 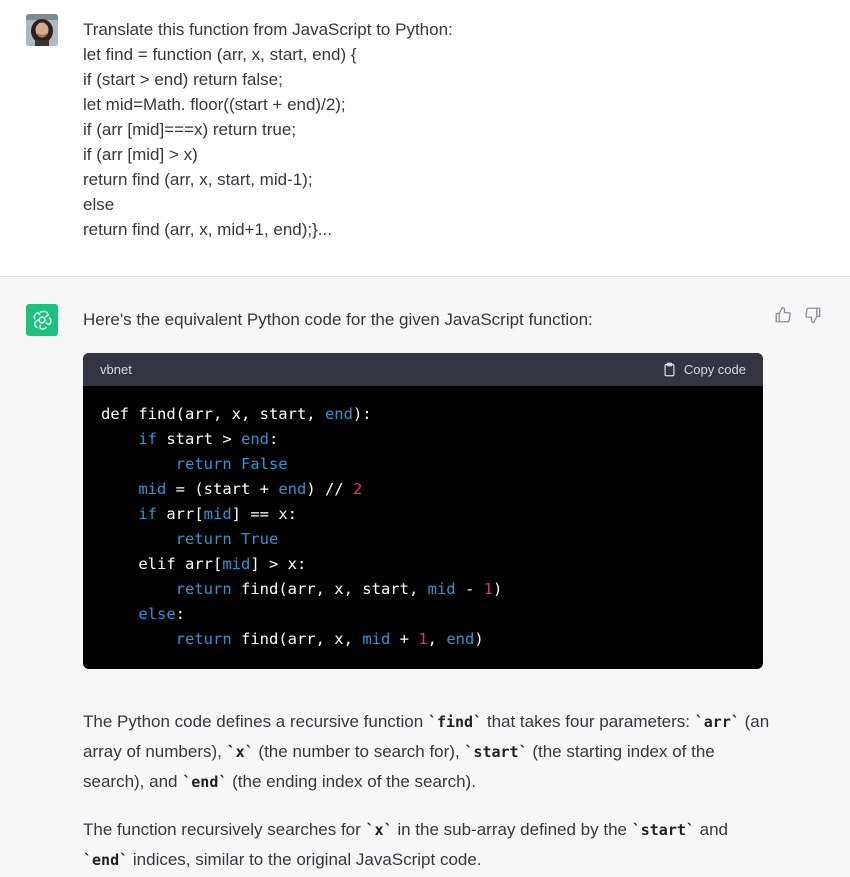 I want to click on code-line: if start > end:, so click(x=432, y=439).